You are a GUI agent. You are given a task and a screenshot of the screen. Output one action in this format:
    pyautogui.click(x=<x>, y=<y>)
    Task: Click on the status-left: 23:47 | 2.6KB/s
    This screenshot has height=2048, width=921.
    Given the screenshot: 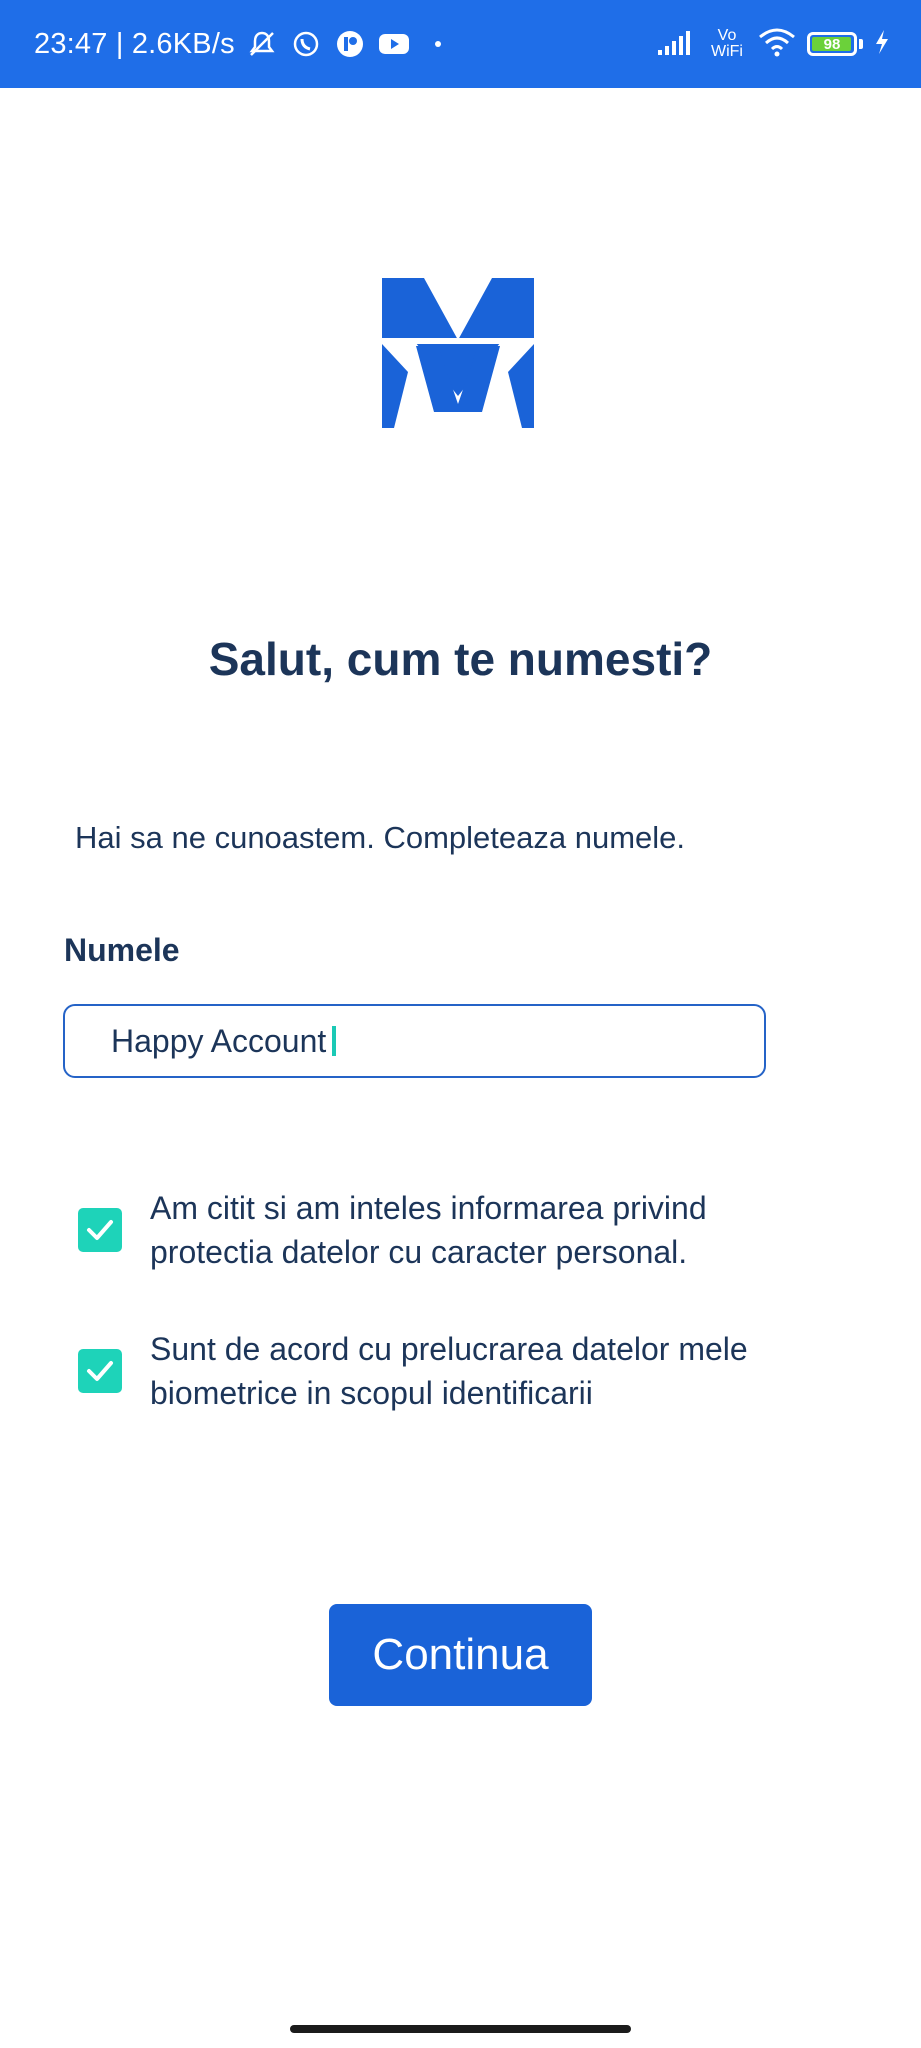 What is the action you would take?
    pyautogui.click(x=244, y=44)
    